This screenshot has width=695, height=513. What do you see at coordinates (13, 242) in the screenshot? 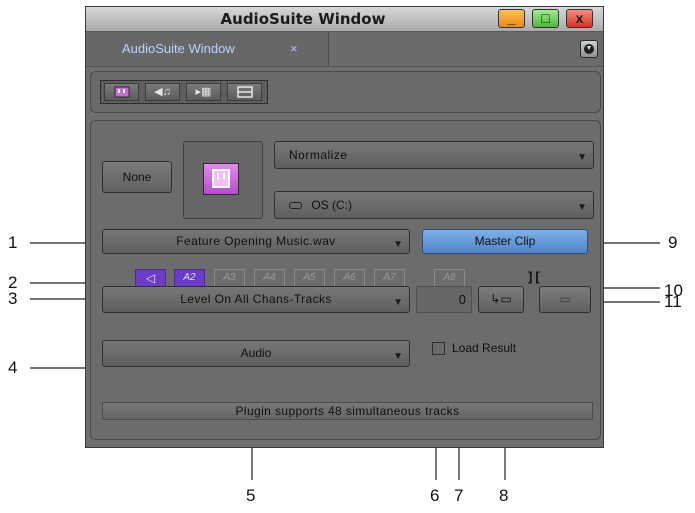
I see `callout-1: 1` at bounding box center [13, 242].